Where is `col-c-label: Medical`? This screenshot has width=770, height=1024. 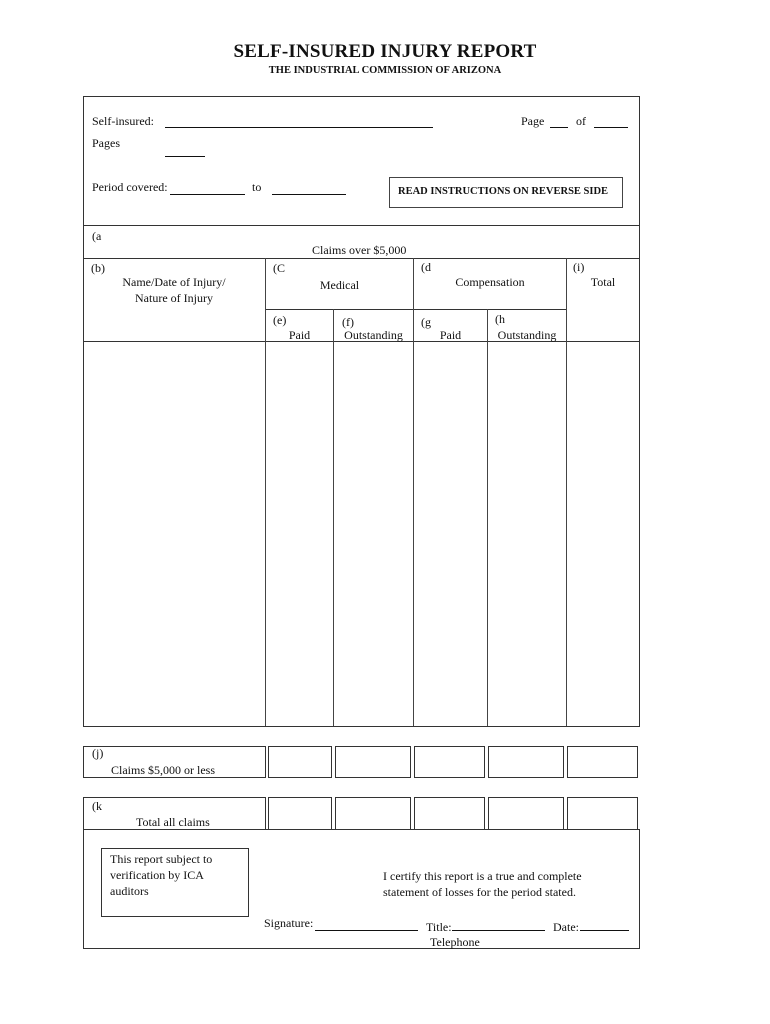 col-c-label: Medical is located at coordinates (339, 285).